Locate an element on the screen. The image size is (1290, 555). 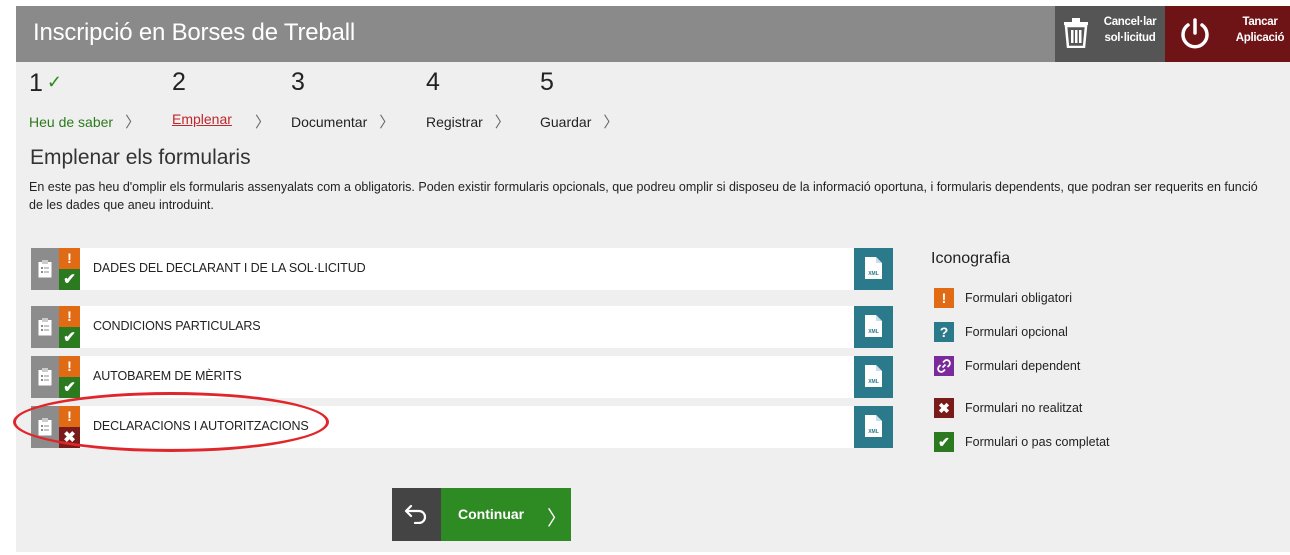
cancel-request-button: Cancel·lar sol·licitud is located at coordinates (1110, 34).